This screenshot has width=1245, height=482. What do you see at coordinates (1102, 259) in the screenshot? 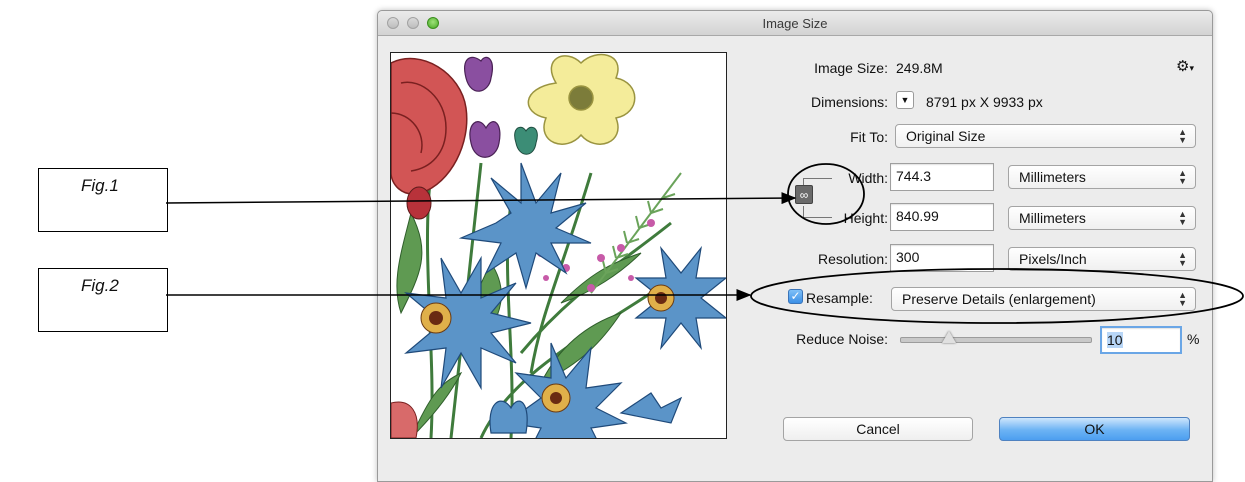
I see `resolution-unit-select: Pixels/Inch ▲ ▼` at bounding box center [1102, 259].